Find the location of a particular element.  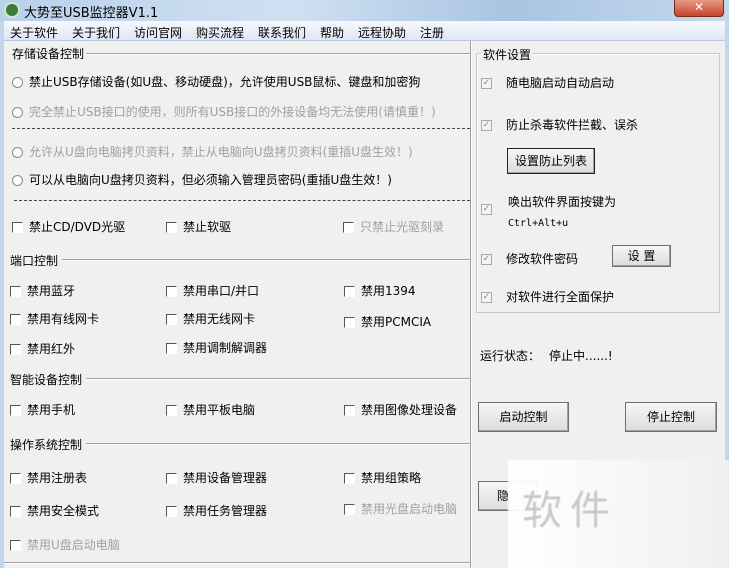

check-cd-dvd: 禁止CD/DVD光驱 is located at coordinates (68, 226).